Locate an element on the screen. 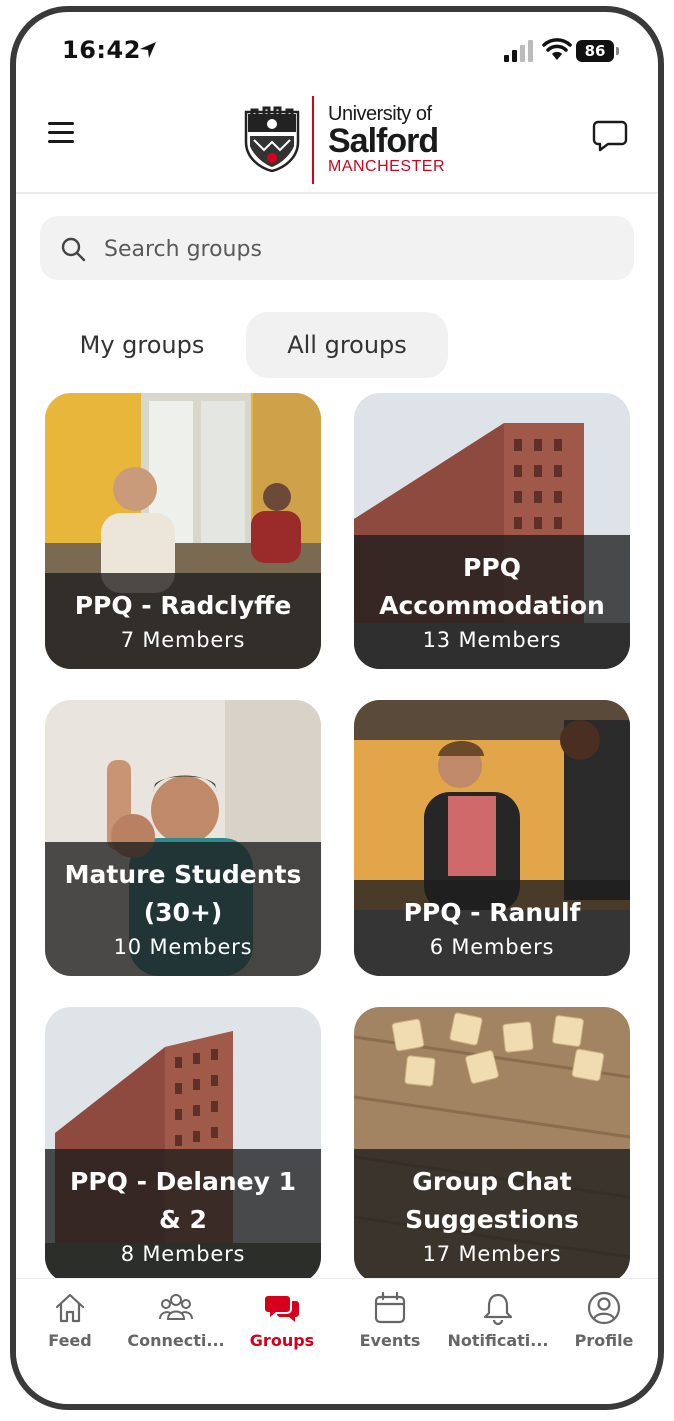 Image resolution: width=674 pixels, height=1421 pixels. location-arrow-icon is located at coordinates (148, 50).